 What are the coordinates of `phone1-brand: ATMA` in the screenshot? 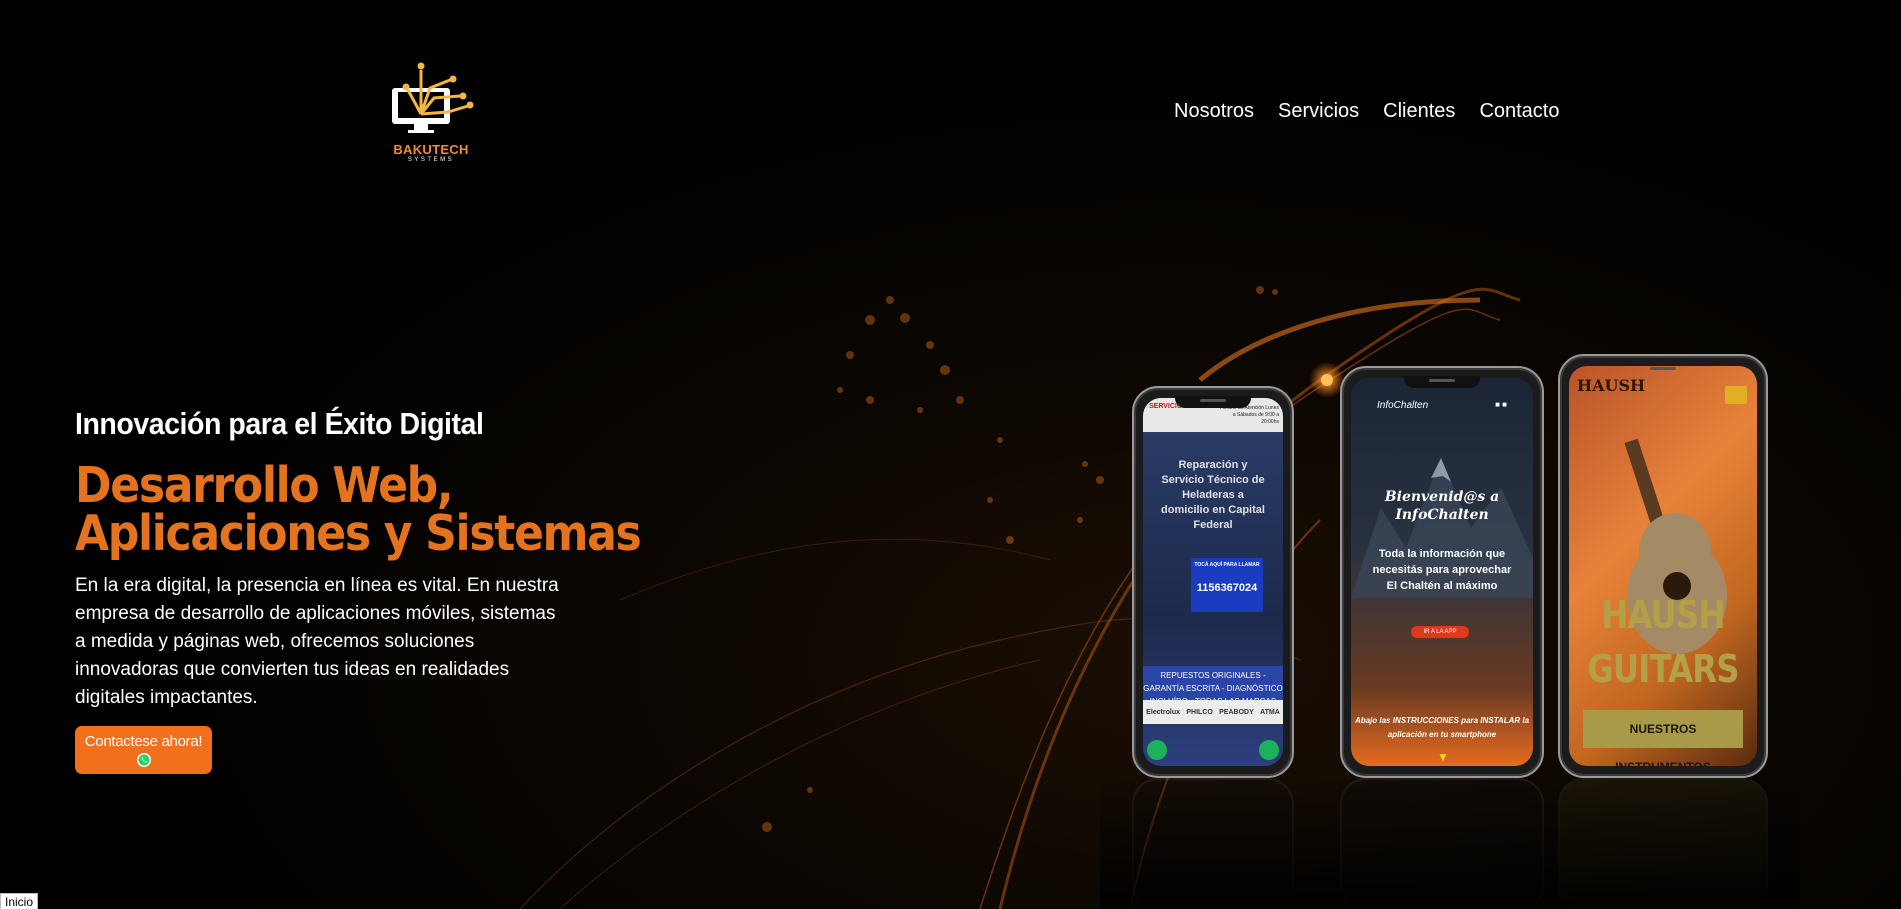 It's located at (1270, 712).